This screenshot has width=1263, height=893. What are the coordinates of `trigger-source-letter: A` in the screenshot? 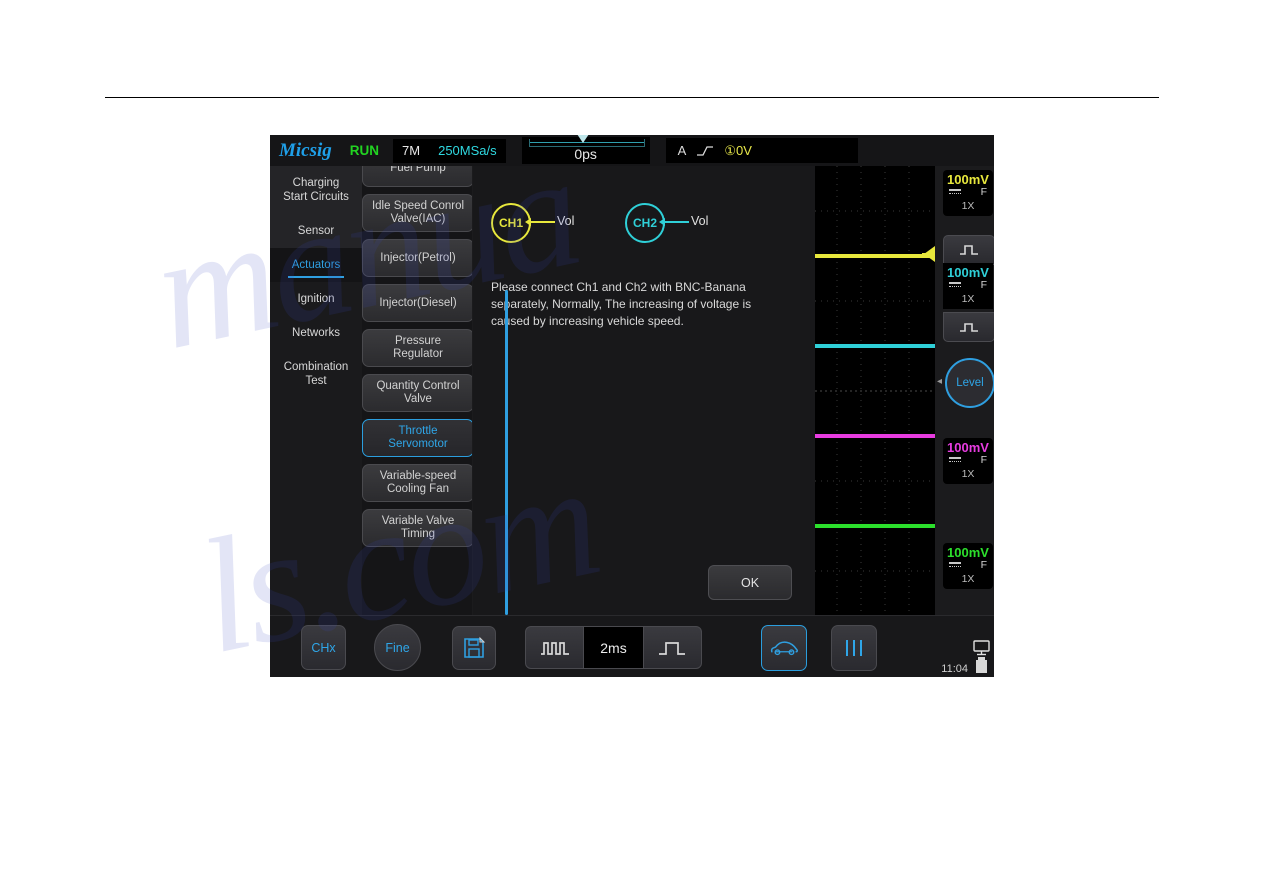 It's located at (682, 150).